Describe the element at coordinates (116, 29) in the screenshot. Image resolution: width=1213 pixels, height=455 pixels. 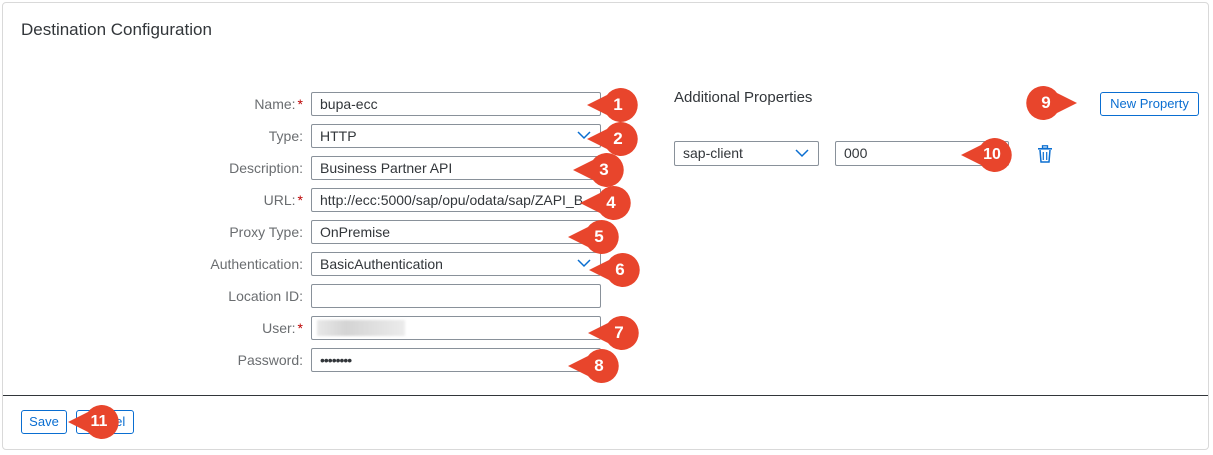
I see `panel-title: Destination Configuration` at that location.